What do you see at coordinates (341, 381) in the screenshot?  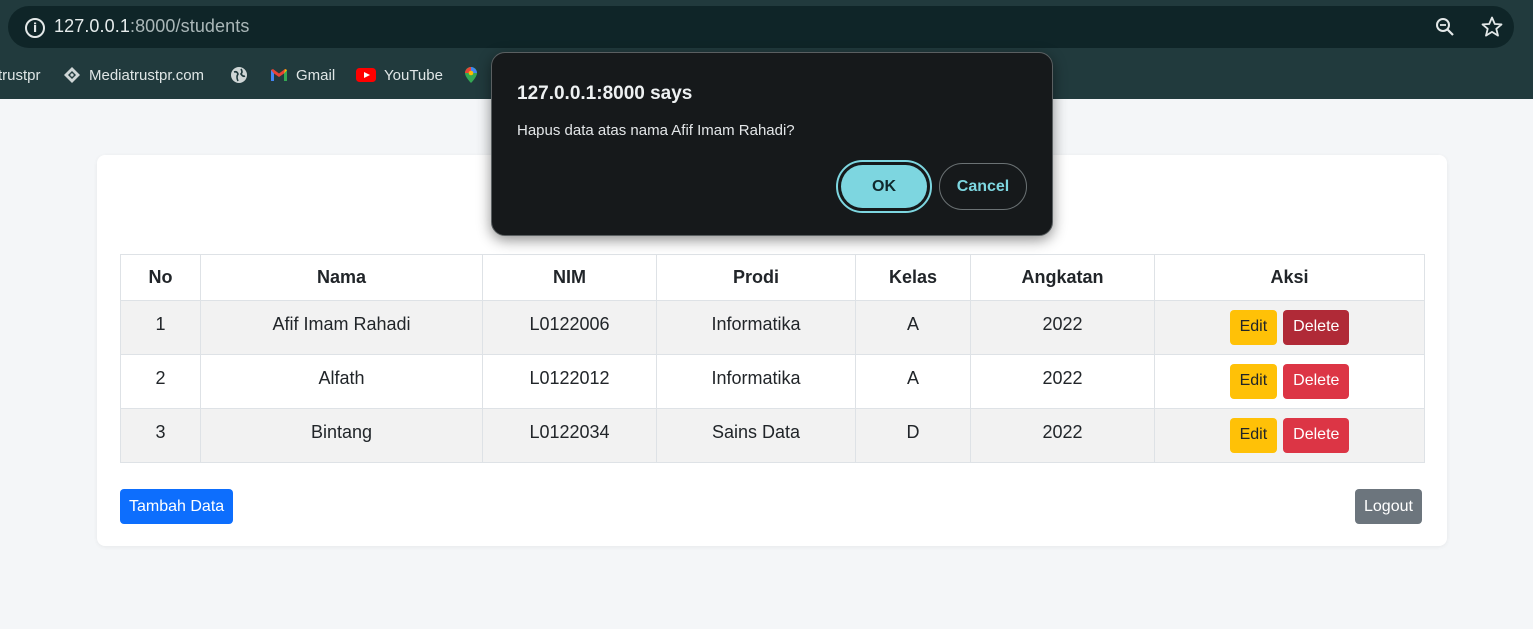 I see `cell-nama: Alfath` at bounding box center [341, 381].